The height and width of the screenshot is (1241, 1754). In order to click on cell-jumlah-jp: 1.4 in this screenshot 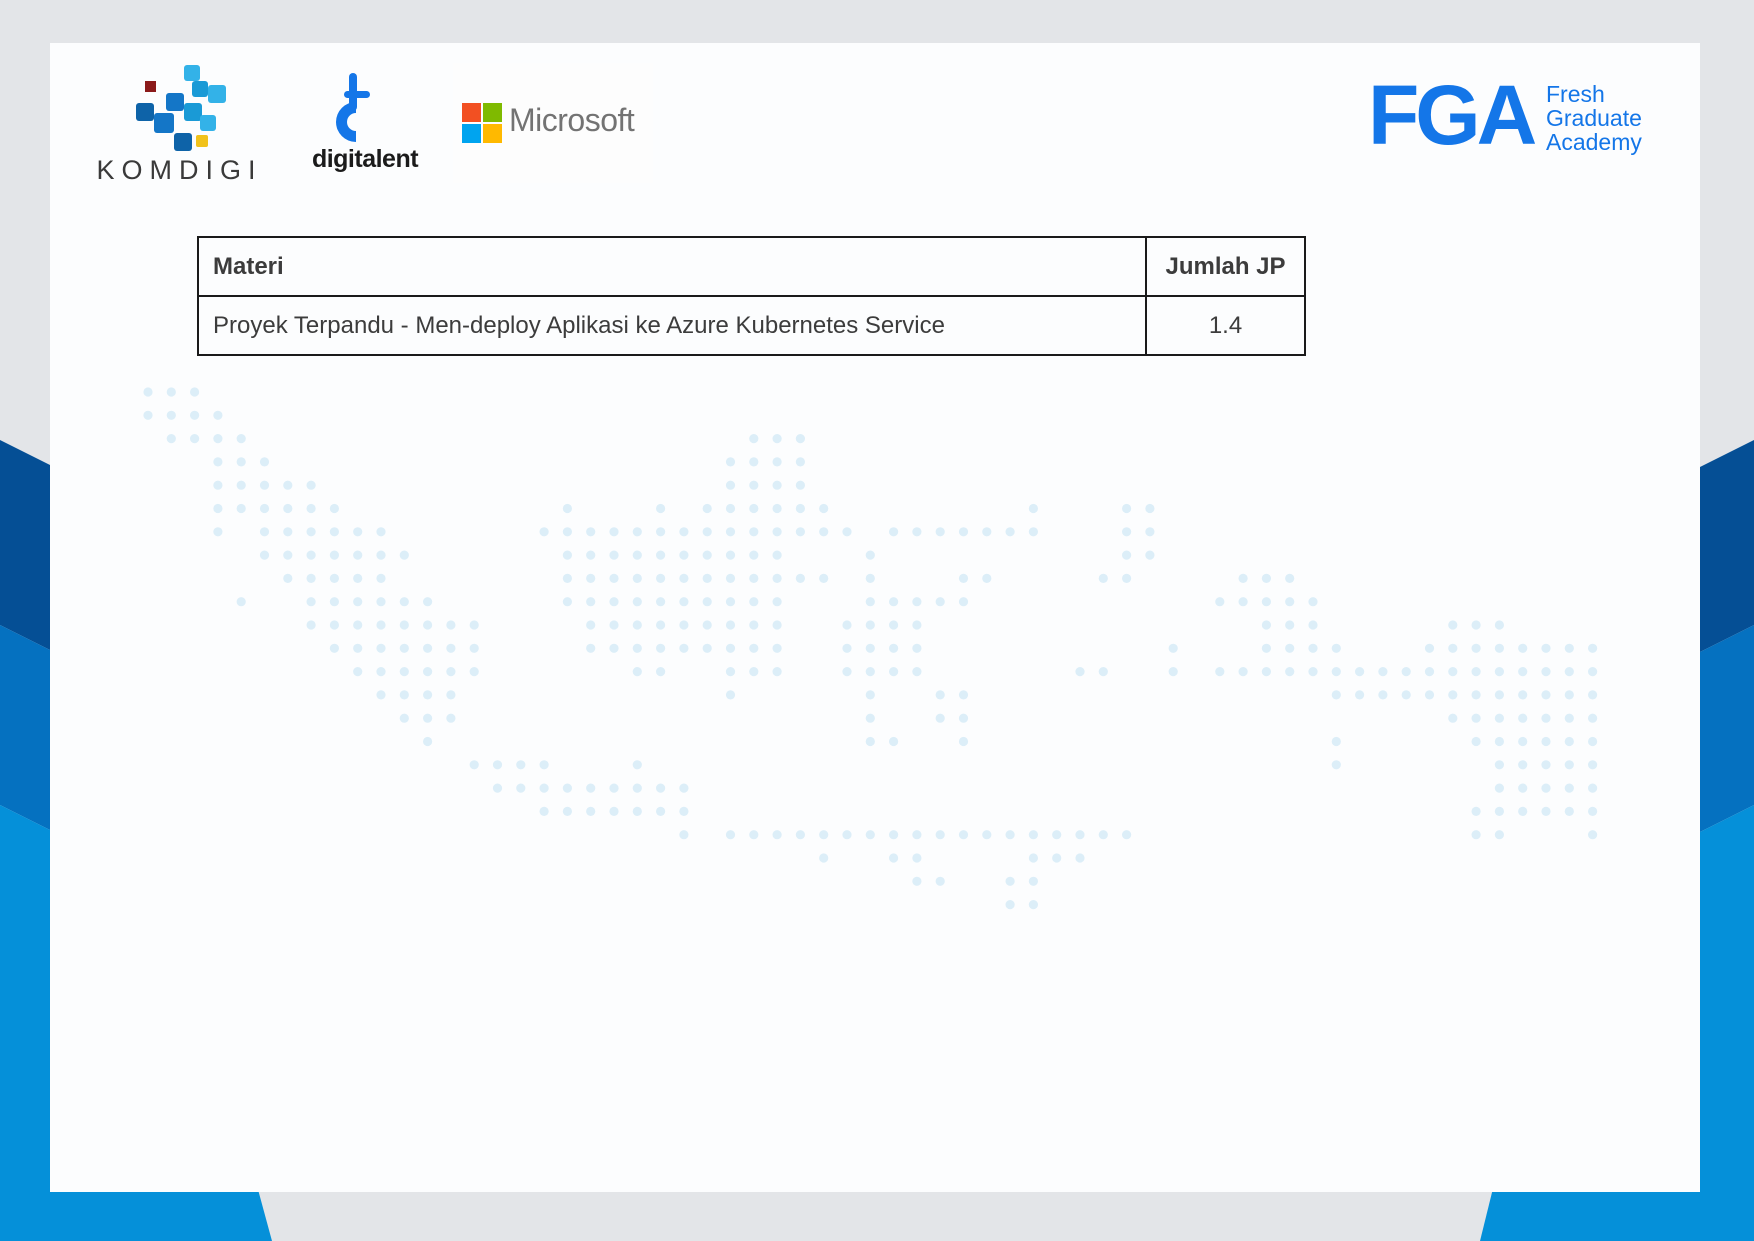, I will do `click(1225, 325)`.